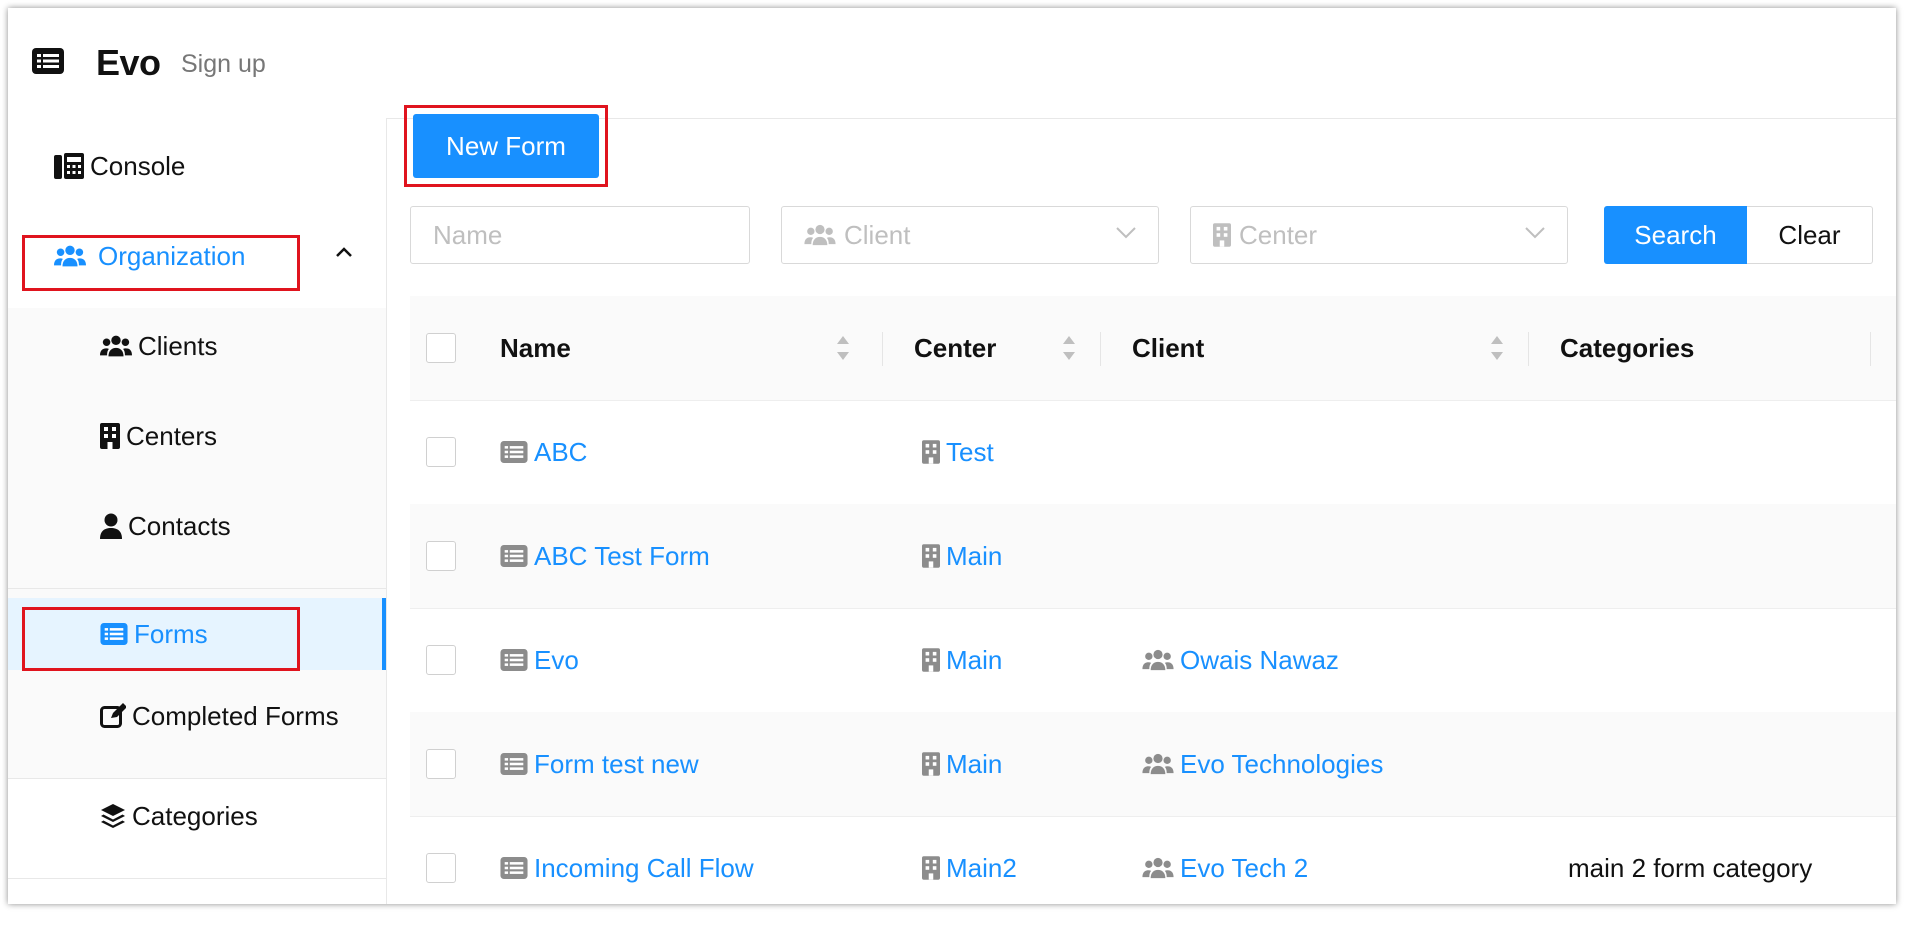 The width and height of the screenshot is (1920, 926). I want to click on sidebar-item-label: Clients, so click(178, 345).